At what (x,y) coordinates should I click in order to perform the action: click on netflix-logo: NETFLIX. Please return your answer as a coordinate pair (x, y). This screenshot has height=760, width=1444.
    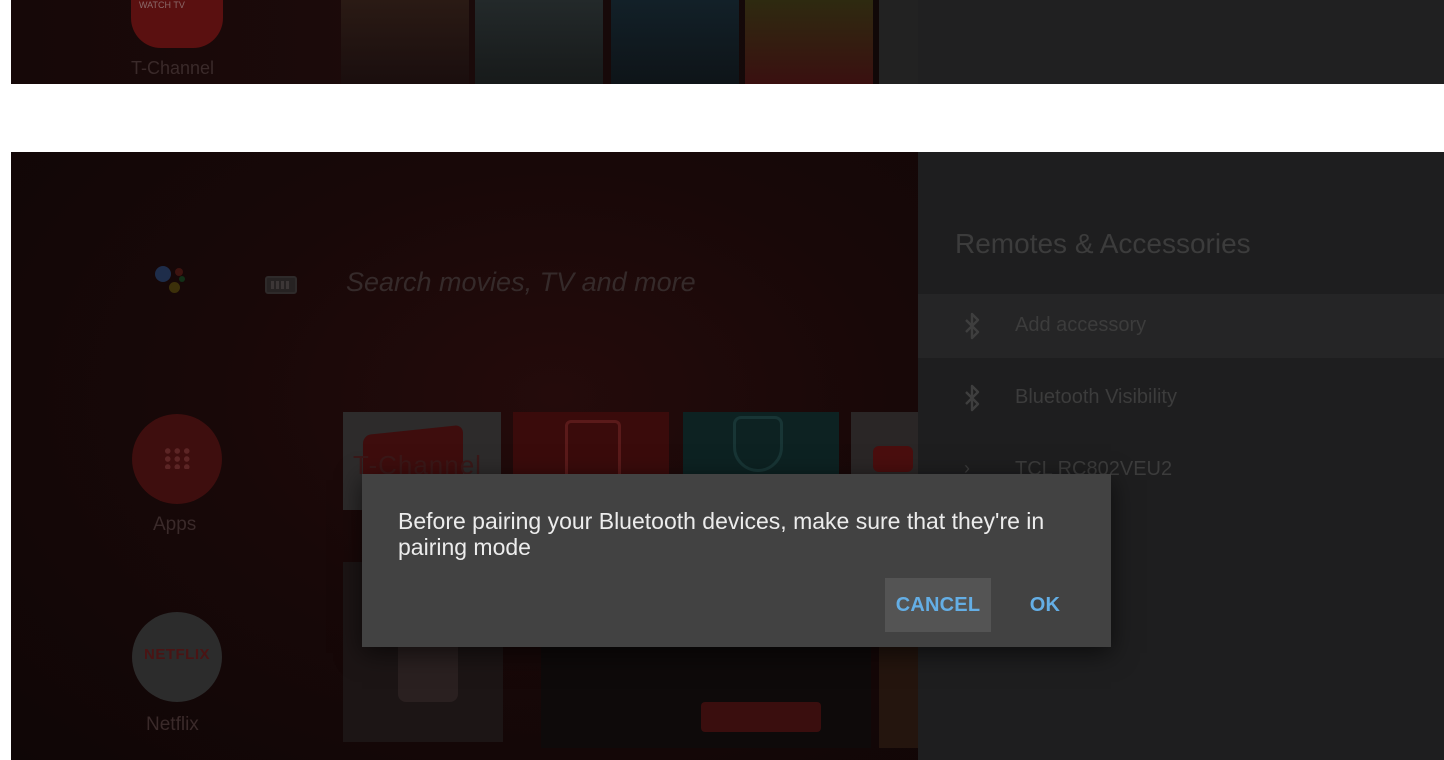
    Looking at the image, I should click on (177, 654).